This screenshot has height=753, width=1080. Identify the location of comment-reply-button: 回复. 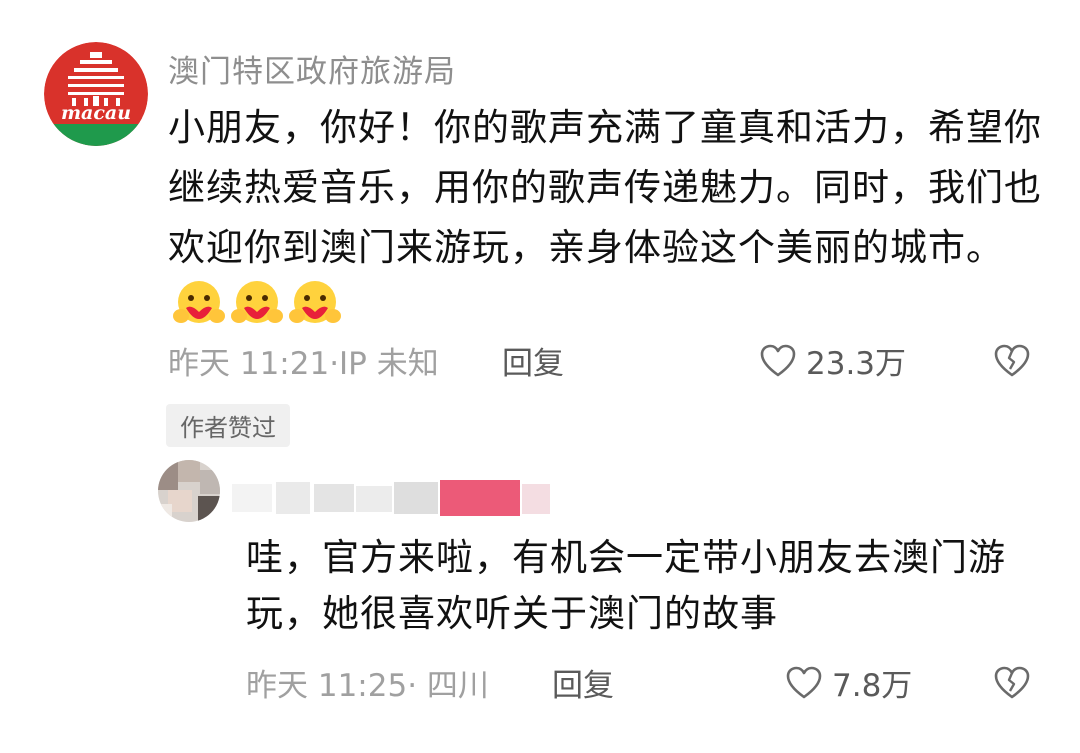
(533, 360).